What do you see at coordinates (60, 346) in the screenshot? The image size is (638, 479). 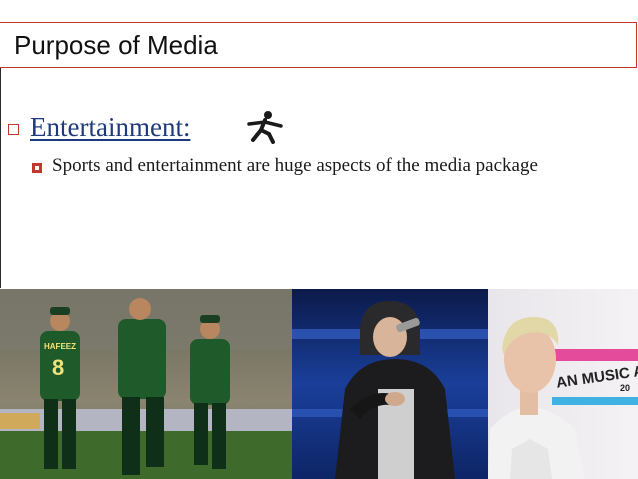 I see `jersey-name: HAFEEZ` at bounding box center [60, 346].